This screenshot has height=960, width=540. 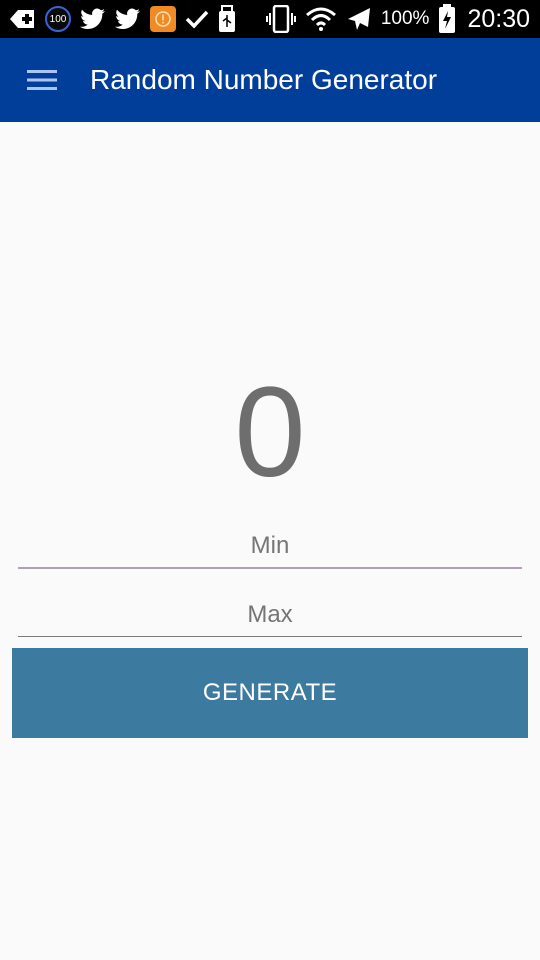 I want to click on menu-button, so click(x=42, y=80).